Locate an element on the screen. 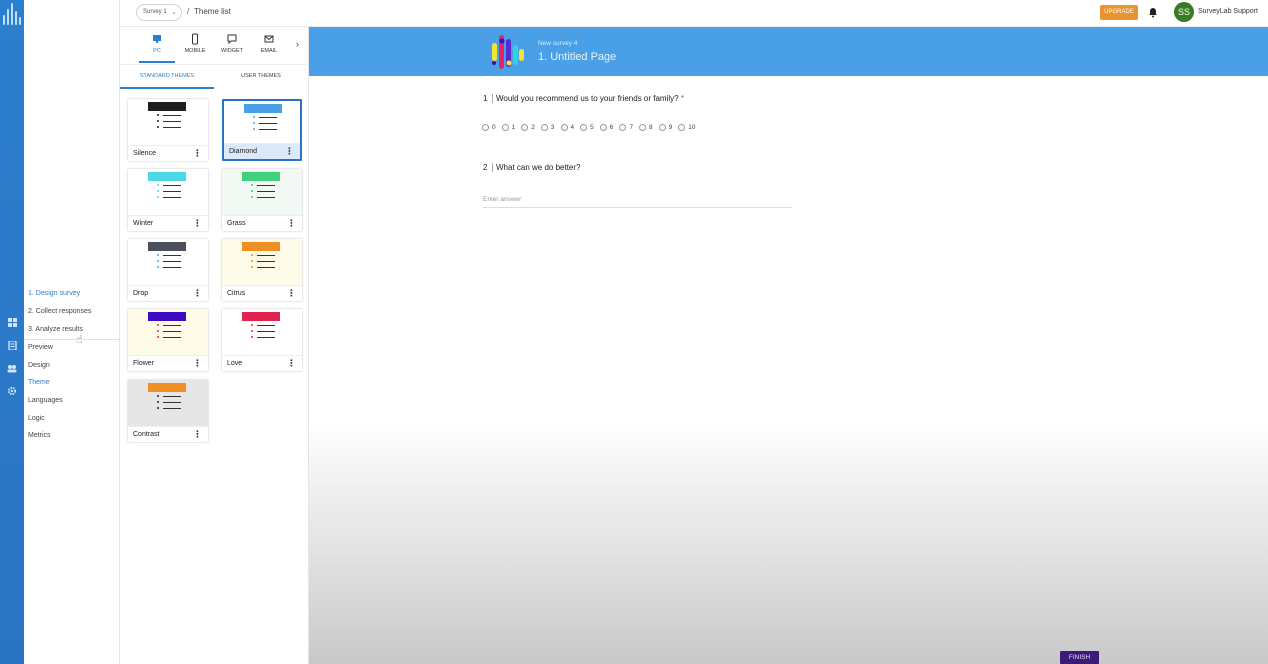 The width and height of the screenshot is (1268, 664). tab-user-themes: USER THEMES is located at coordinates (261, 76).